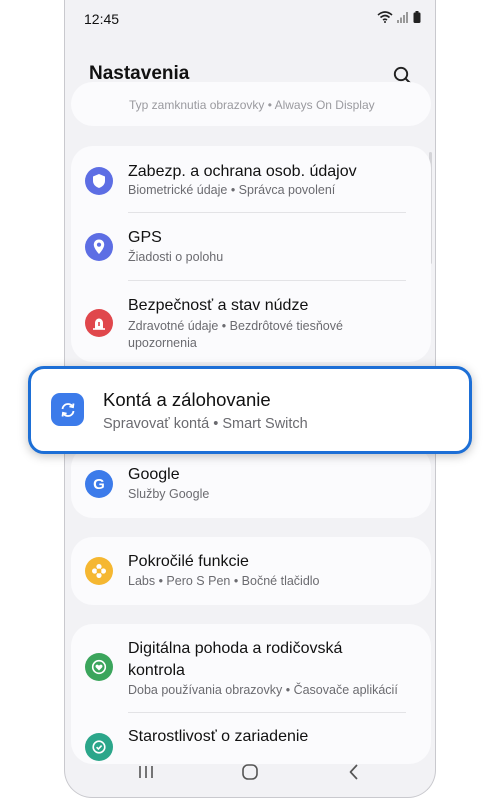 This screenshot has height=800, width=500. What do you see at coordinates (250, 19) in the screenshot?
I see `status-bar: 12:45` at bounding box center [250, 19].